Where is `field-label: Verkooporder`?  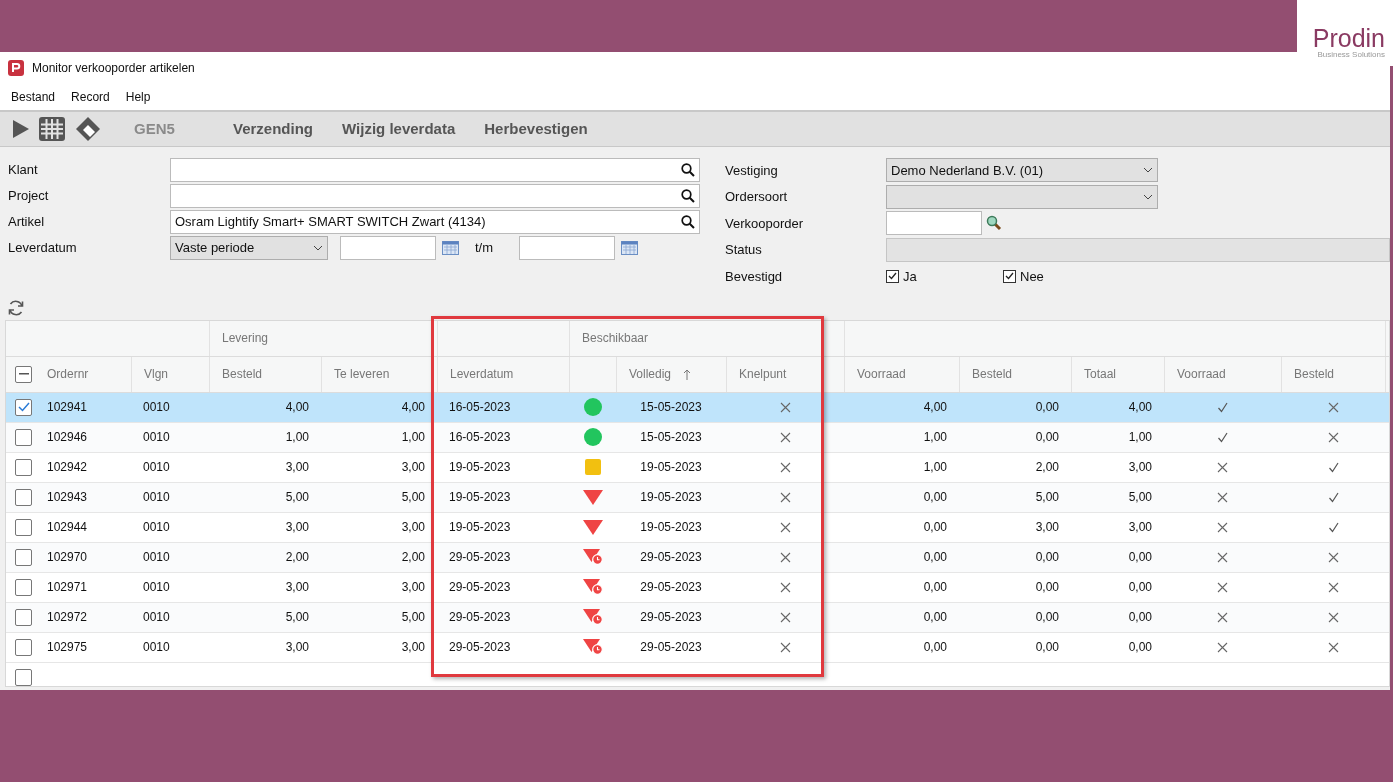
field-label: Verkooporder is located at coordinates (765, 223).